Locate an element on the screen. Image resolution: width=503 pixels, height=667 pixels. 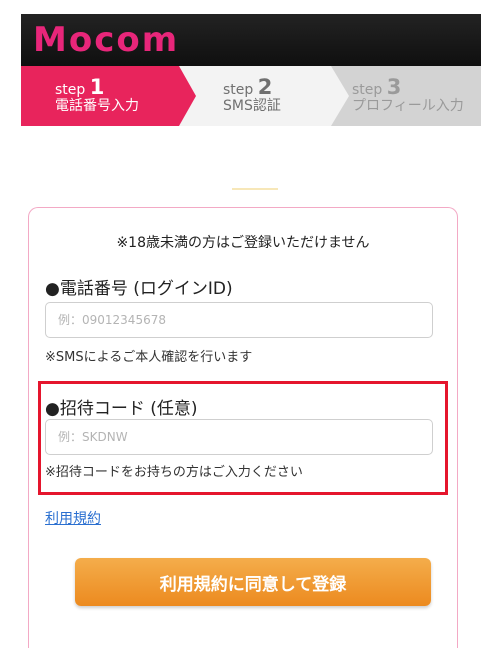
phone-number-input is located at coordinates (239, 320).